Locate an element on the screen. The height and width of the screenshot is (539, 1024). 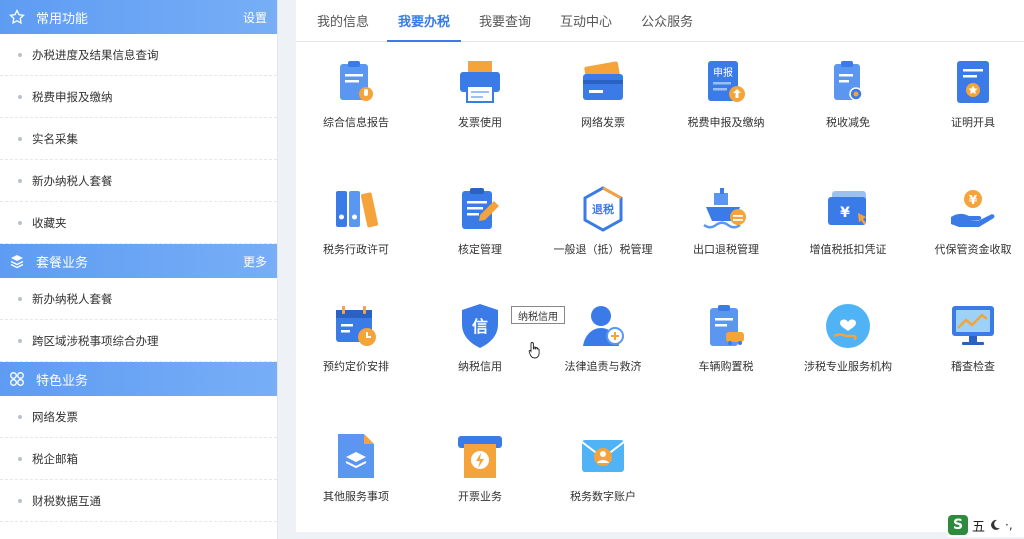
section-title: 套餐业务 is located at coordinates (62, 263).